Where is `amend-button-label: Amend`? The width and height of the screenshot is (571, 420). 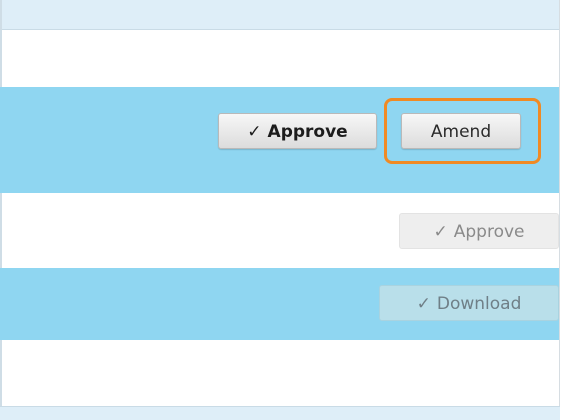
amend-button-label: Amend is located at coordinates (461, 132).